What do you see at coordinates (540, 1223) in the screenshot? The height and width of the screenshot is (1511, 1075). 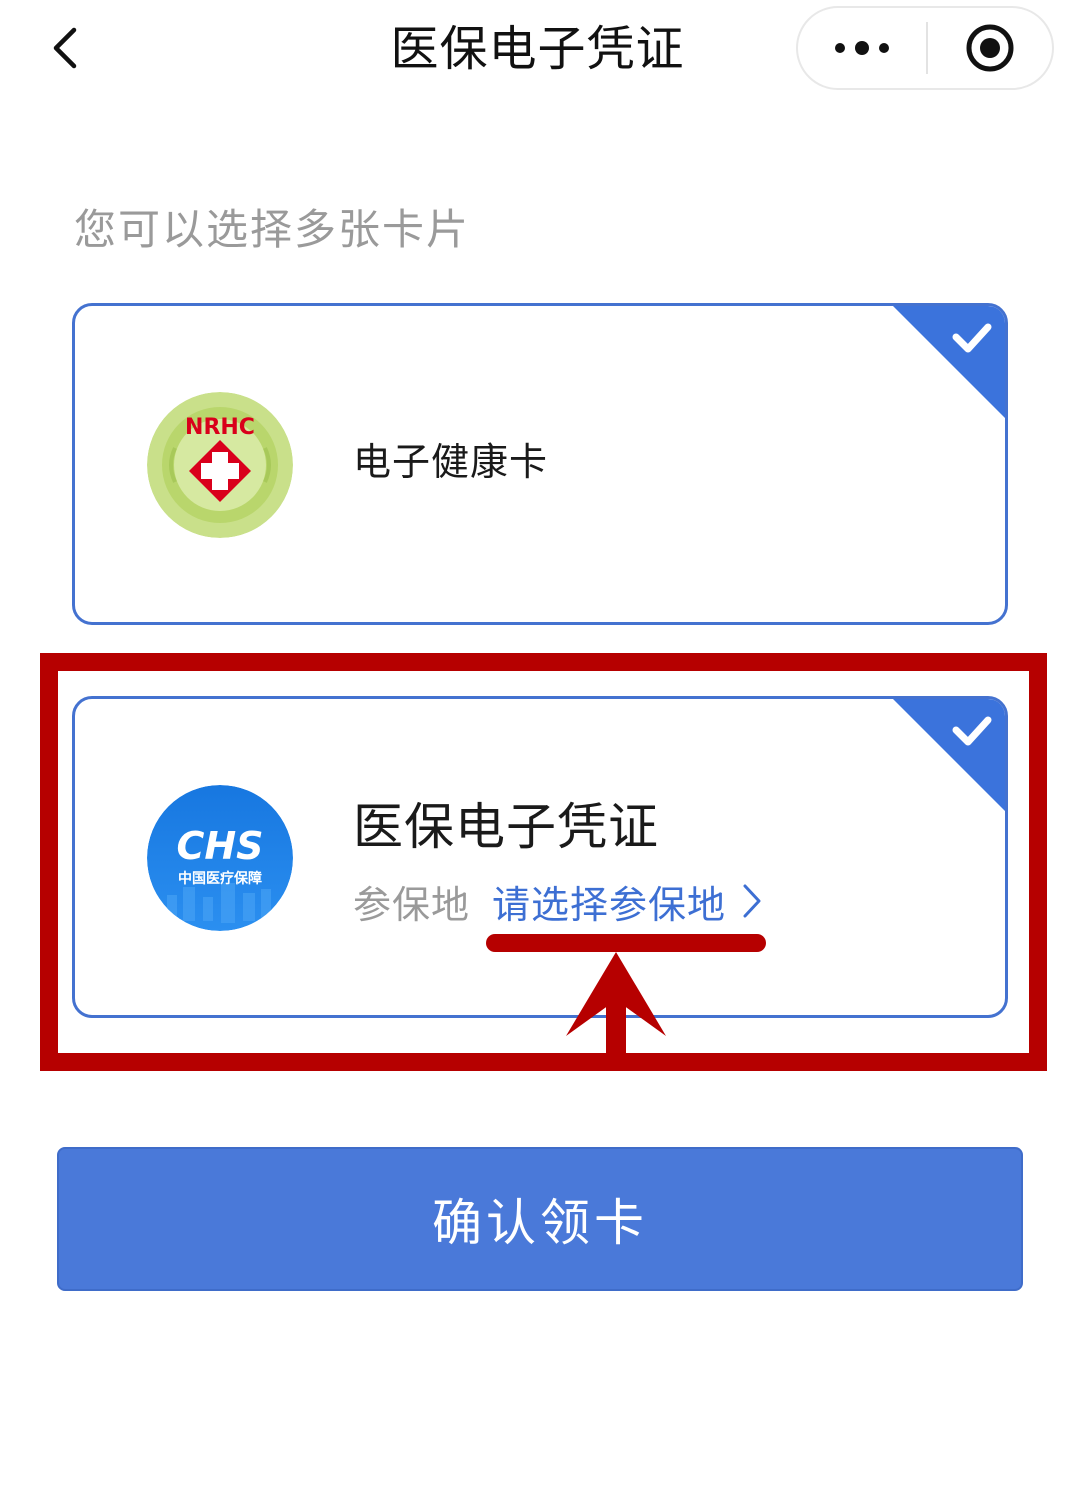 I see `confirm-button-label: 确认领卡` at bounding box center [540, 1223].